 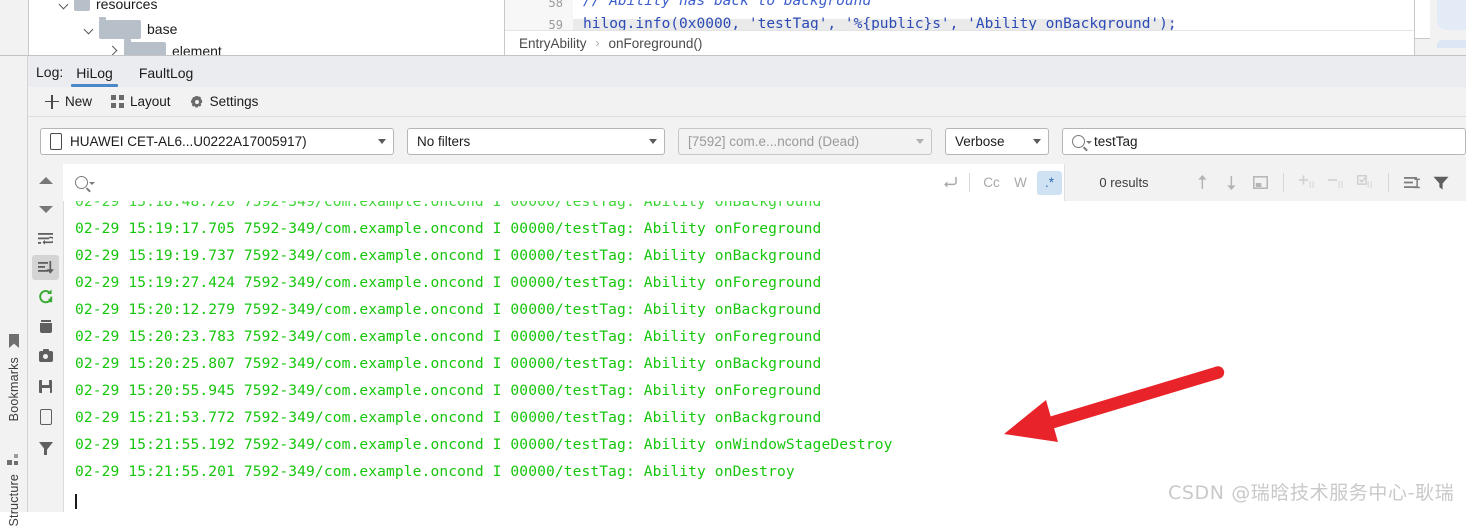 What do you see at coordinates (141, 101) in the screenshot?
I see `layout-button: Layout` at bounding box center [141, 101].